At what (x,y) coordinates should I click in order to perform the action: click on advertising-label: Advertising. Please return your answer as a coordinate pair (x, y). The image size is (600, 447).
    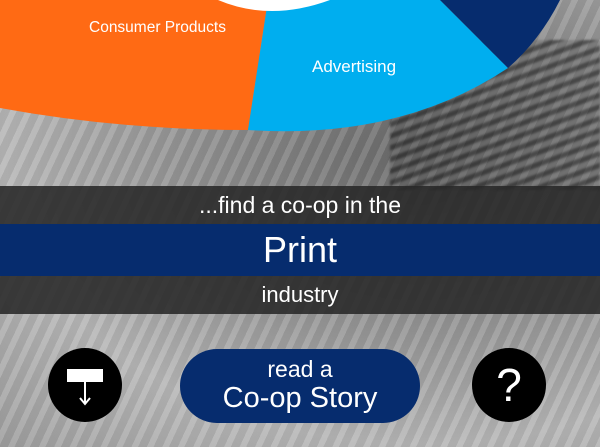
    Looking at the image, I should click on (354, 67).